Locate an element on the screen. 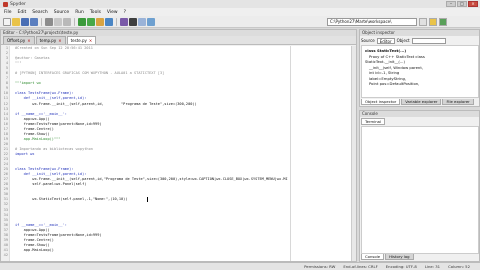  run-icon is located at coordinates (82, 21).